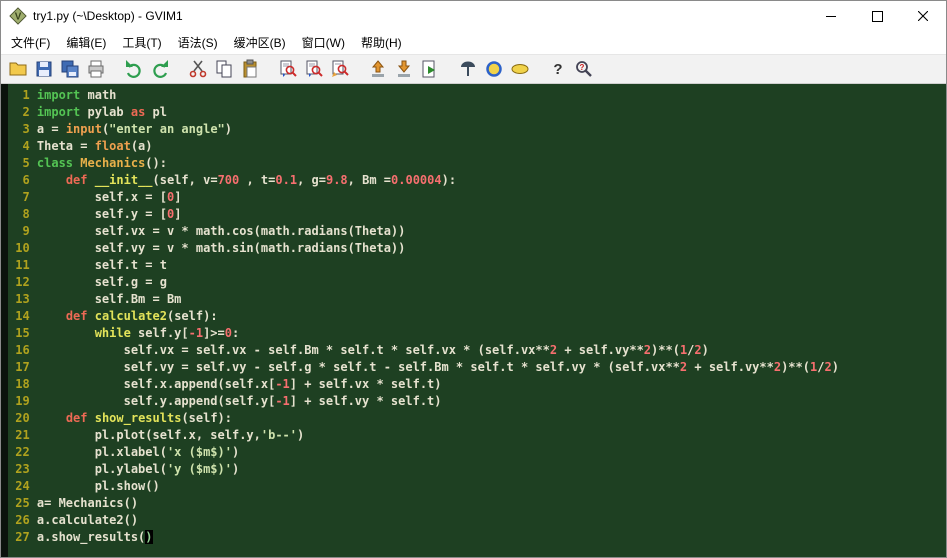 Image resolution: width=947 pixels, height=558 pixels. I want to click on code-line: 20 def show_results(self):, so click(477, 418).